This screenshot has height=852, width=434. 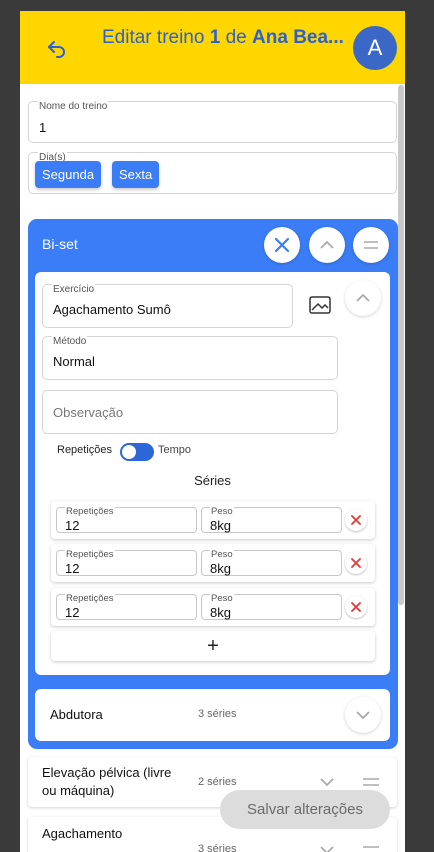 What do you see at coordinates (137, 452) in the screenshot?
I see `reps-time-toggle` at bounding box center [137, 452].